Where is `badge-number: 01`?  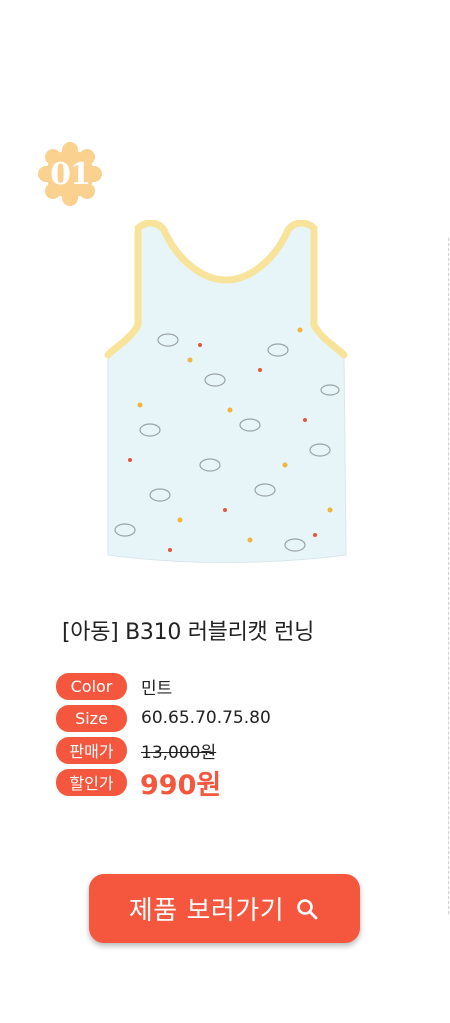 badge-number: 01 is located at coordinates (70, 174).